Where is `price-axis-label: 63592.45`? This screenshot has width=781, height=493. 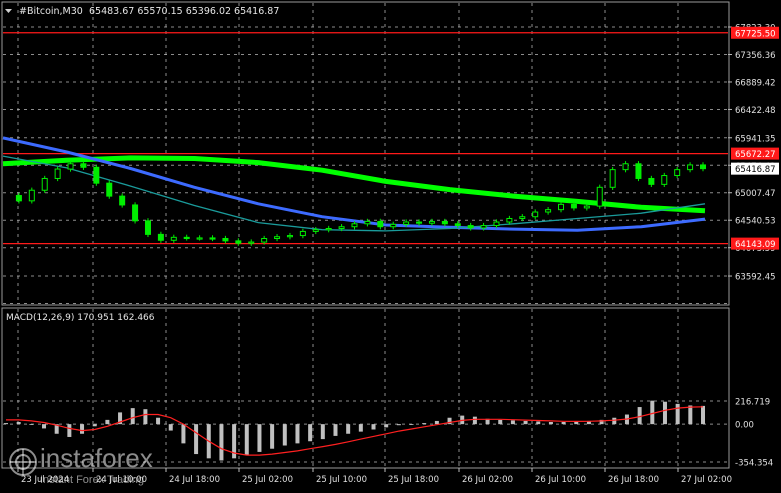 price-axis-label: 63592.45 is located at coordinates (755, 278).